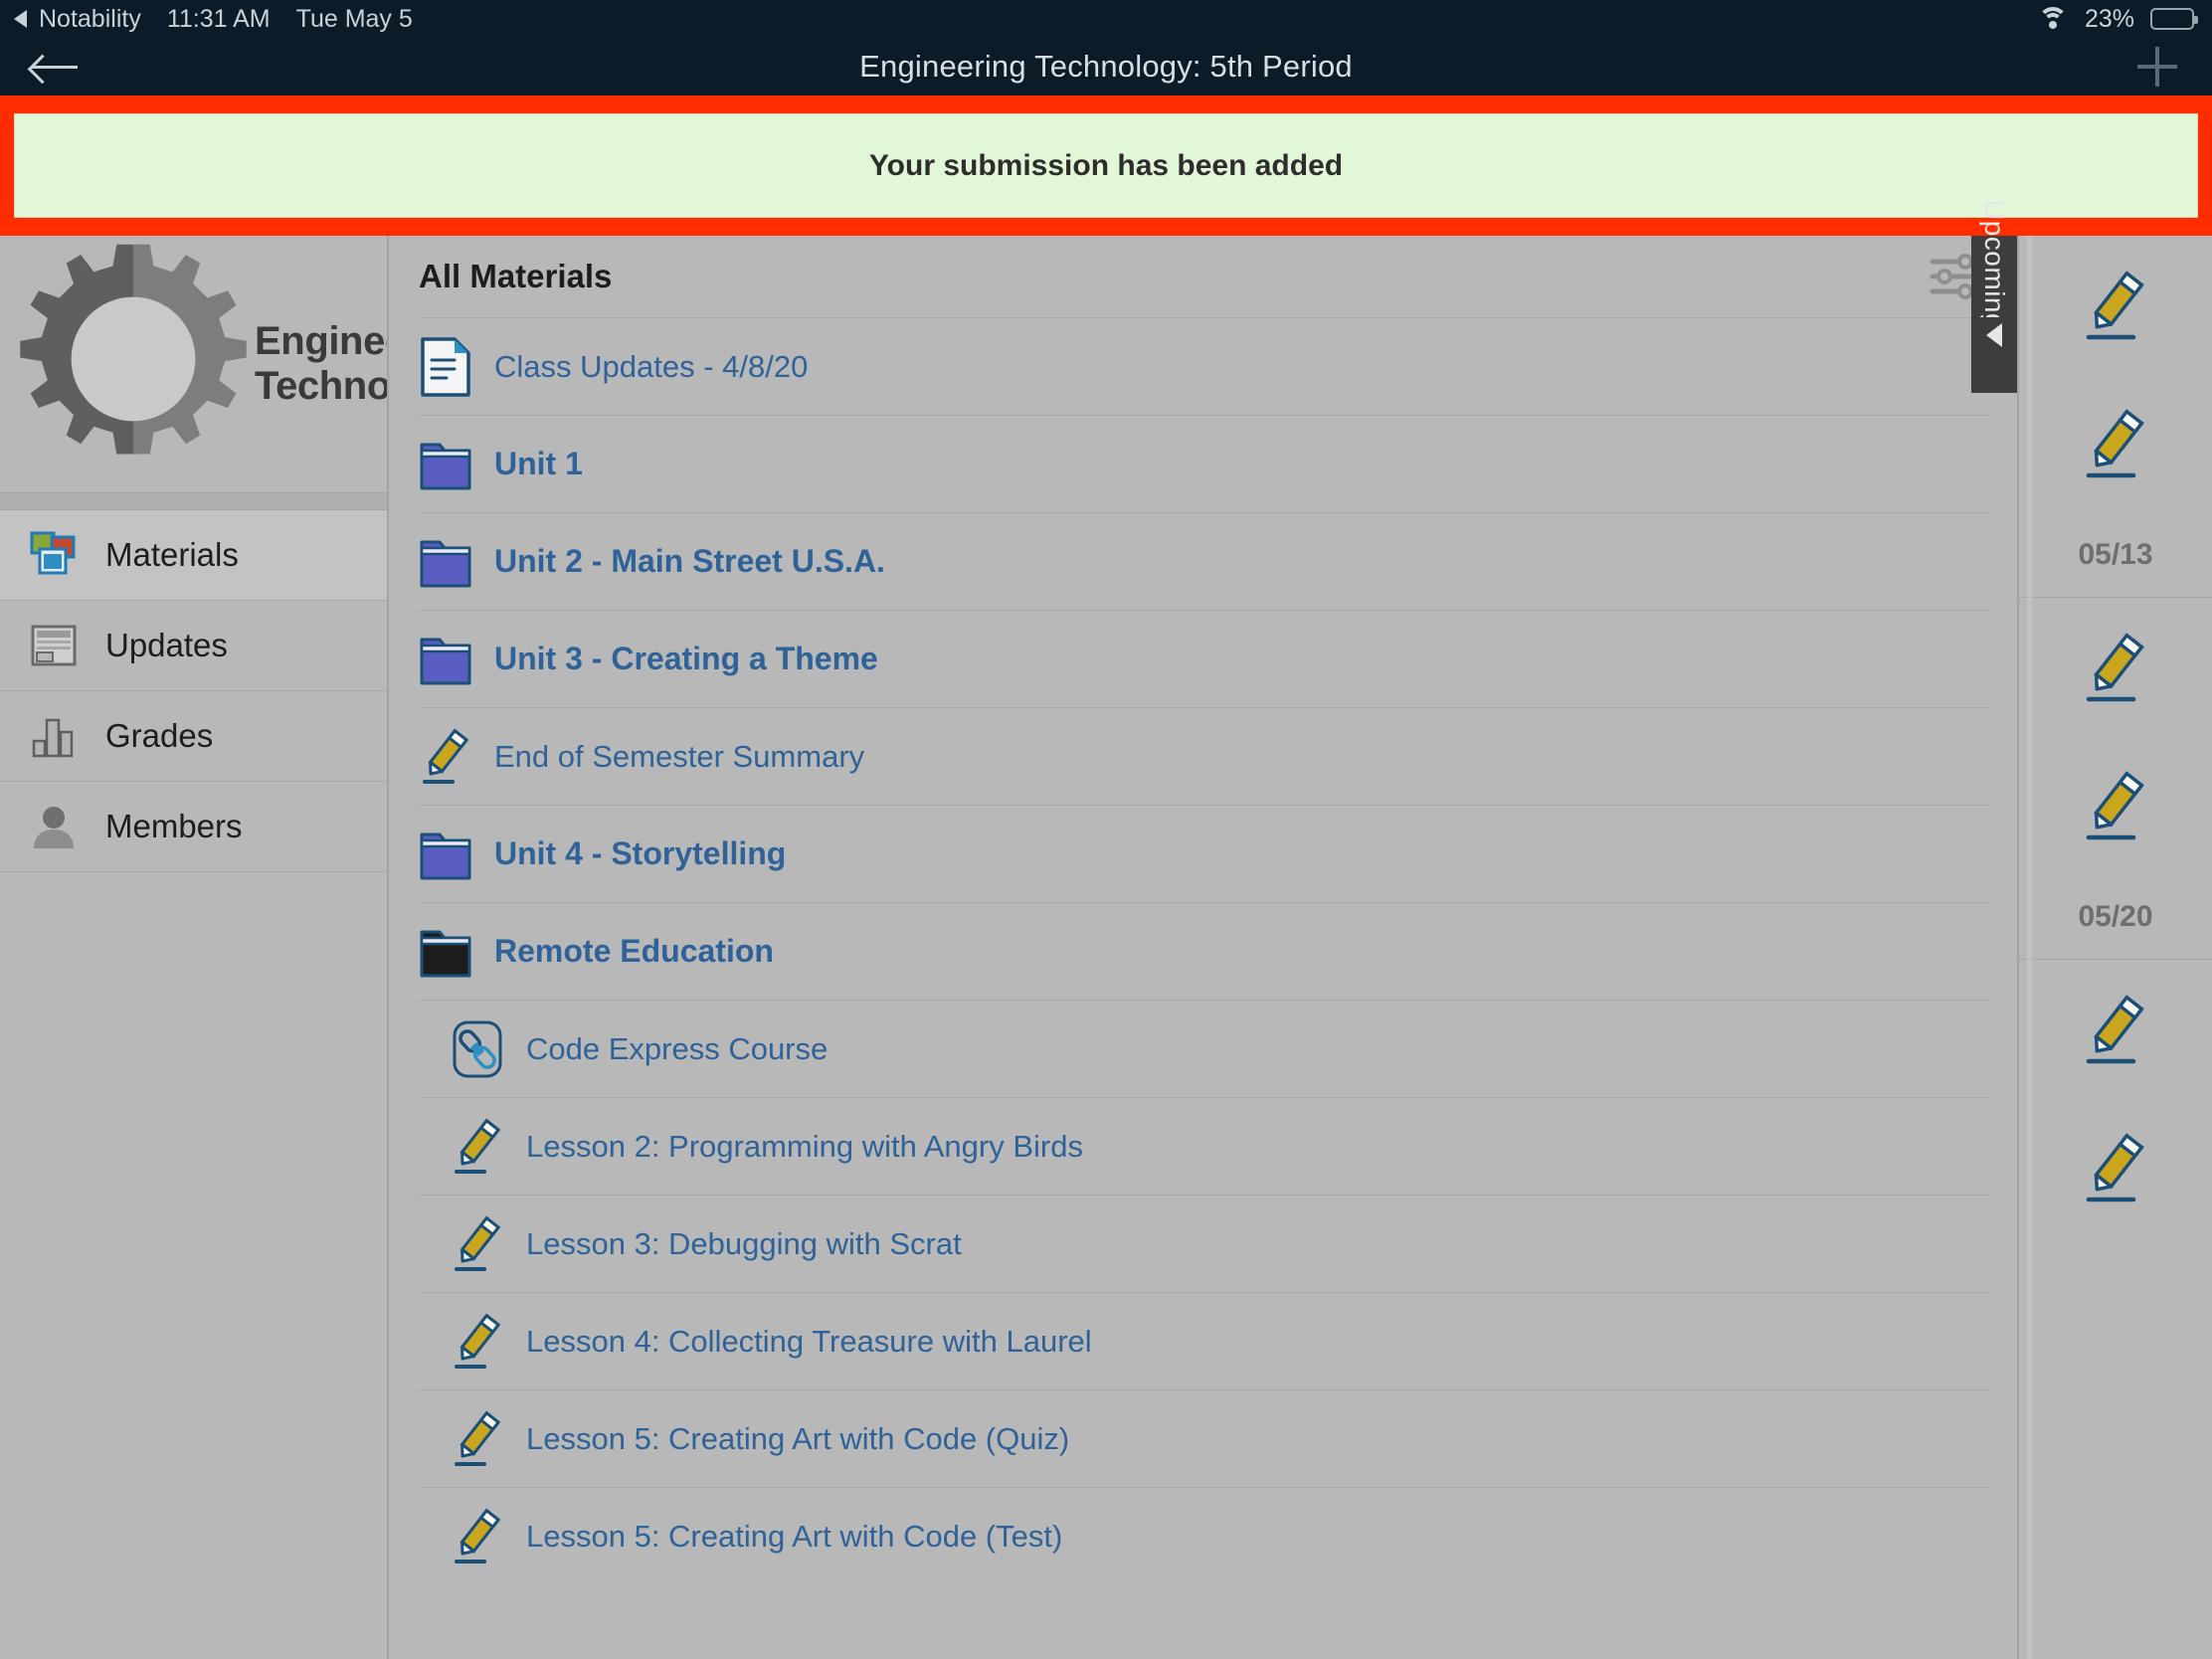  I want to click on status-bar-app-name: Notability, so click(90, 19).